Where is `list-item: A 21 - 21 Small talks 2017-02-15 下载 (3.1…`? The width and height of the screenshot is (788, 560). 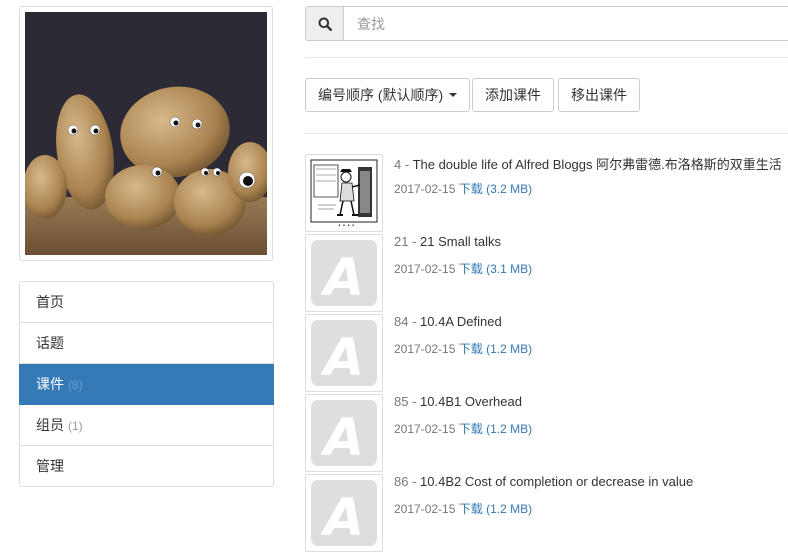 list-item: A 21 - 21 Small talks 2017-02-15 下载 (3.1… is located at coordinates (546, 274).